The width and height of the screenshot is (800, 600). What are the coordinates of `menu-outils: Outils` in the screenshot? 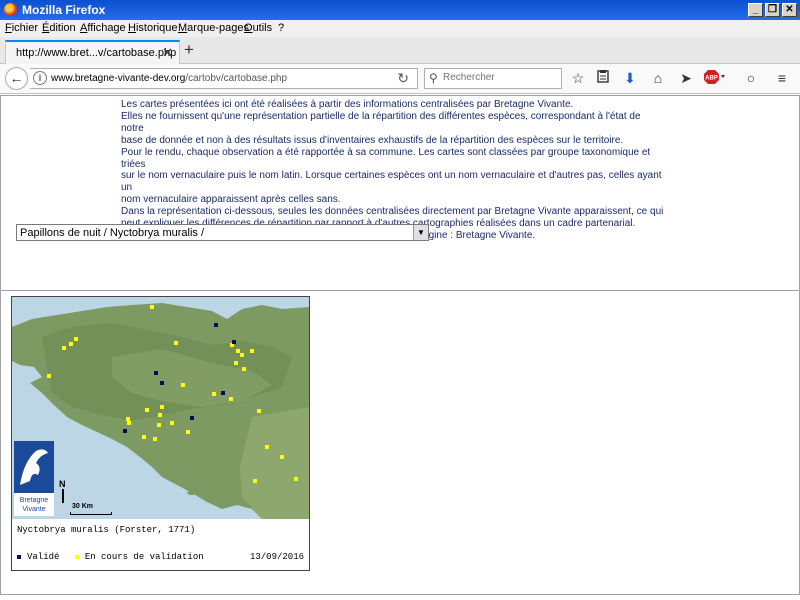 It's located at (258, 28).